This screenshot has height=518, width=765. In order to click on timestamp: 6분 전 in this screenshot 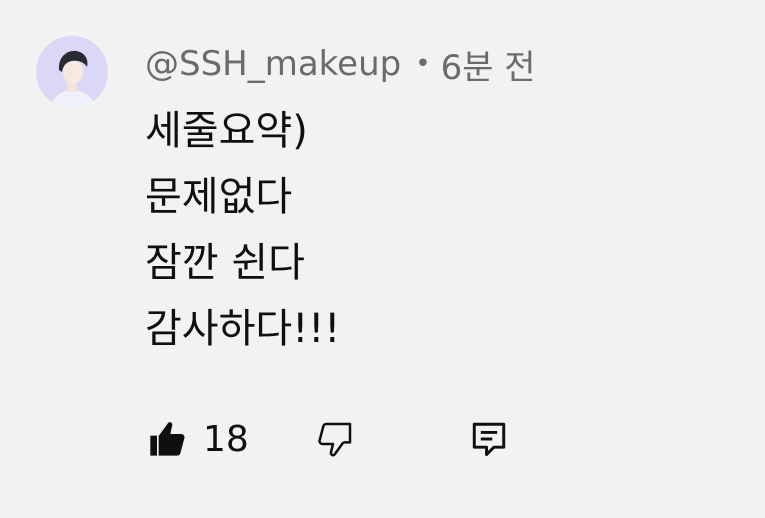, I will do `click(488, 64)`.